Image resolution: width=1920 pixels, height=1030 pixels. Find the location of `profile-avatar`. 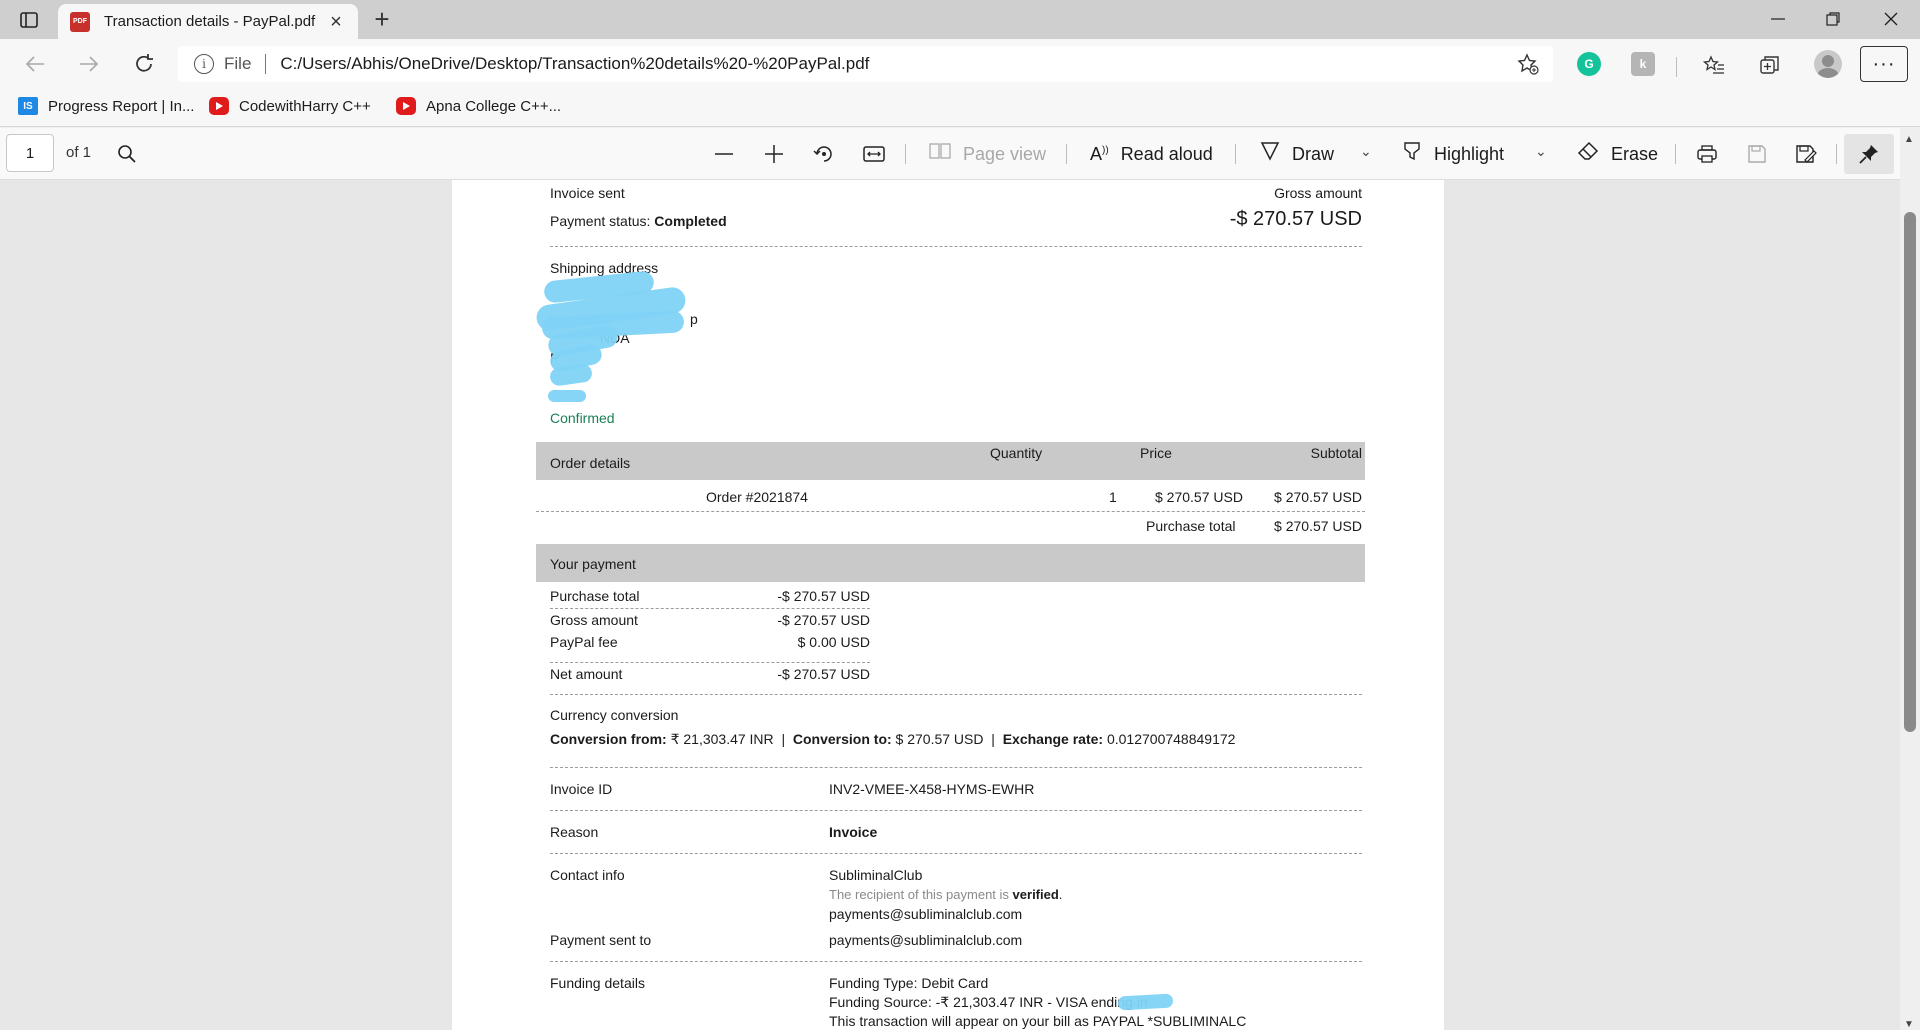

profile-avatar is located at coordinates (1828, 64).